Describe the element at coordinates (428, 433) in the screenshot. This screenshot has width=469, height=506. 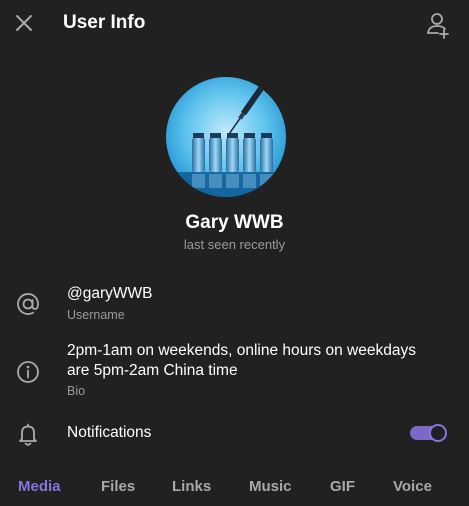
I see `notifications-toggle` at that location.